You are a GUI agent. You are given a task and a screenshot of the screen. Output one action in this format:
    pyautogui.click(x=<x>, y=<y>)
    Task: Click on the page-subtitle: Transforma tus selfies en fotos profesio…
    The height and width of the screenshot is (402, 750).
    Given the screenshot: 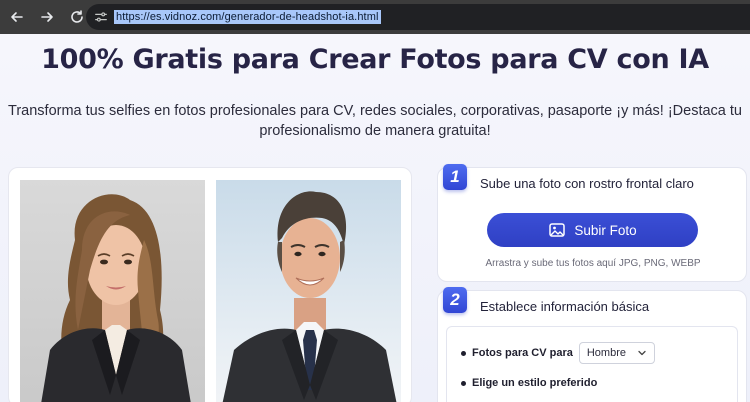 What is the action you would take?
    pyautogui.click(x=375, y=121)
    